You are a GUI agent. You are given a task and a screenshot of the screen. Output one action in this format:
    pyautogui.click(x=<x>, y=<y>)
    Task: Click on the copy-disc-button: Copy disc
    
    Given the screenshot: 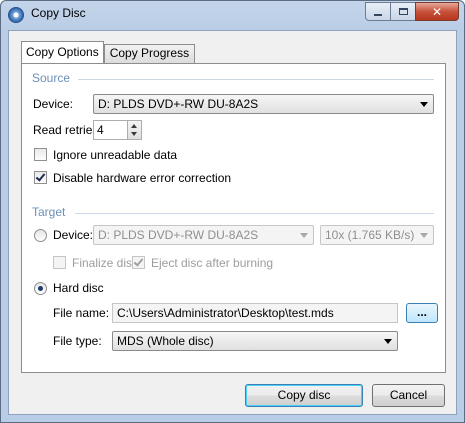 What is the action you would take?
    pyautogui.click(x=304, y=395)
    